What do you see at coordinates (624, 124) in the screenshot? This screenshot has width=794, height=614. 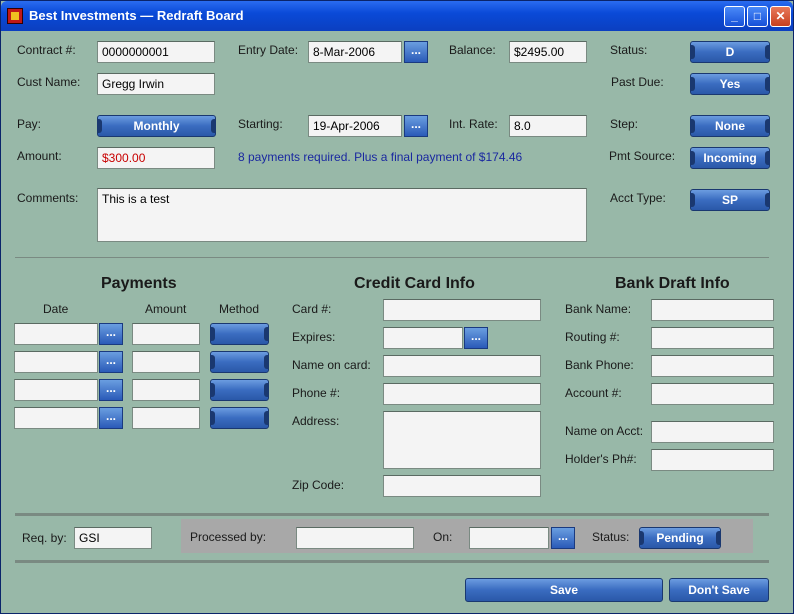 I see `step-label: Step:` at bounding box center [624, 124].